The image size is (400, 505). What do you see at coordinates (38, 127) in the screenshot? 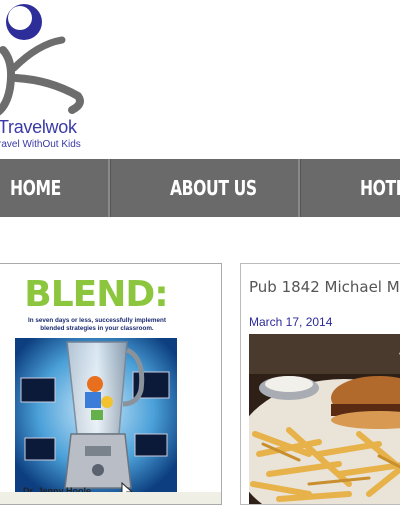
I see `logo-name: Travelwok` at bounding box center [38, 127].